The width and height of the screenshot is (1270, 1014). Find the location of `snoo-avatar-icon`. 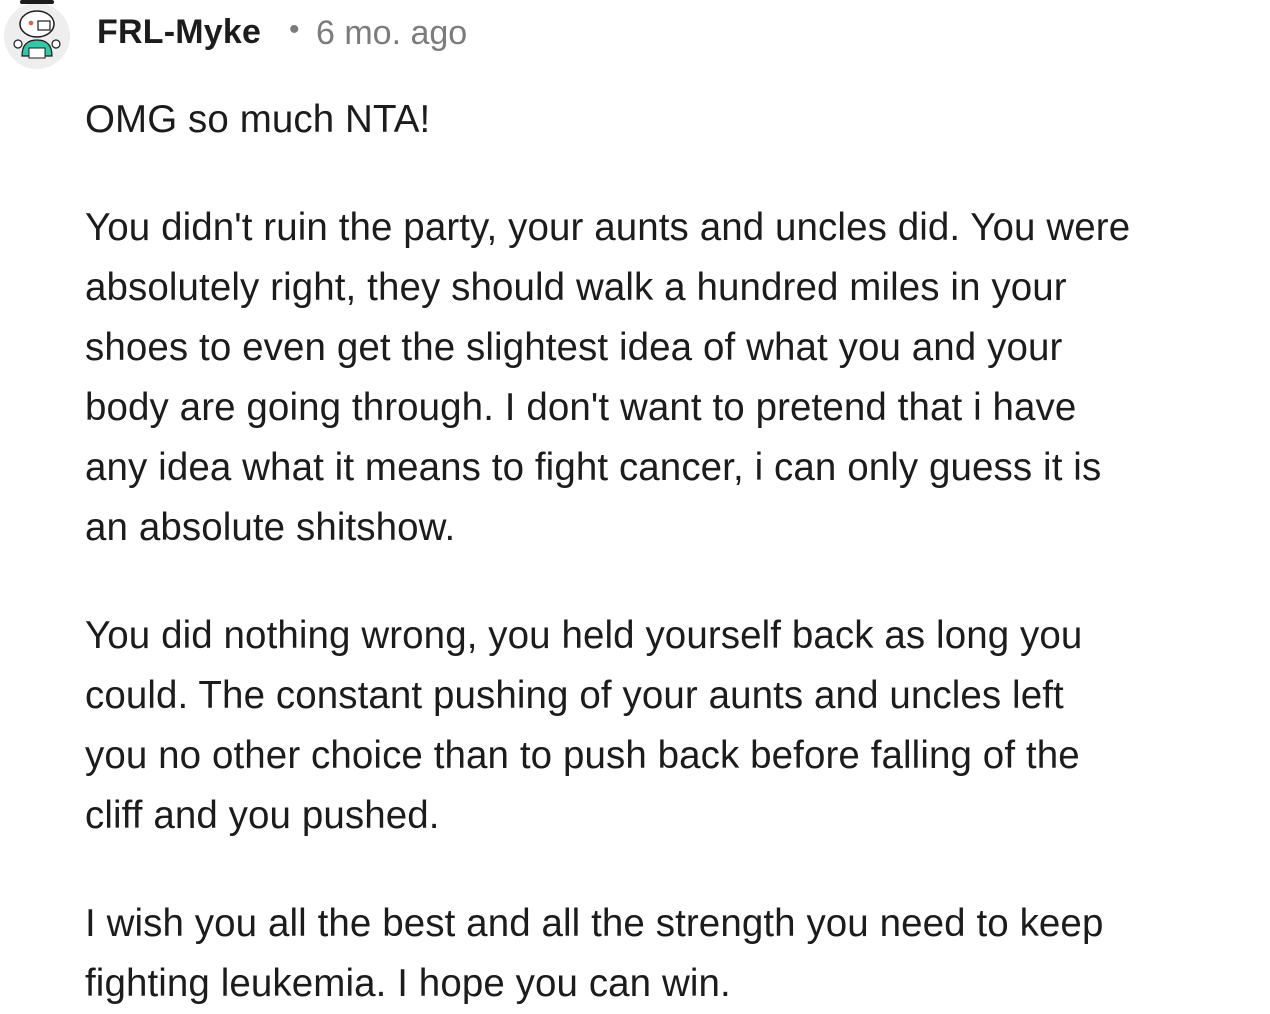

snoo-avatar-icon is located at coordinates (37, 34).